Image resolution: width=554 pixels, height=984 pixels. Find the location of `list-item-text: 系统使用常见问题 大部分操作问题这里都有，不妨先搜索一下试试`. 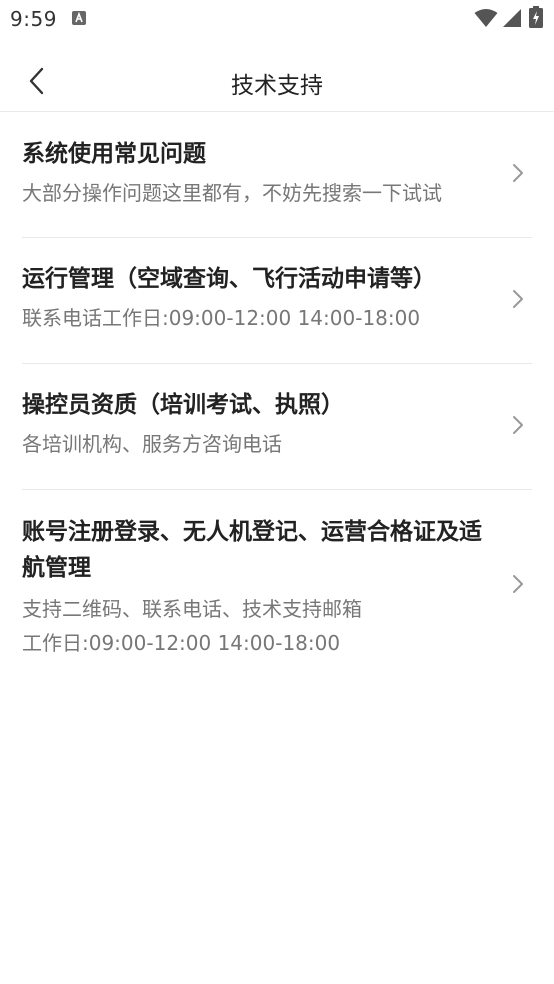

list-item-text: 系统使用常见问题 大部分操作问题这里都有，不妨先搜索一下试试 is located at coordinates (257, 161).